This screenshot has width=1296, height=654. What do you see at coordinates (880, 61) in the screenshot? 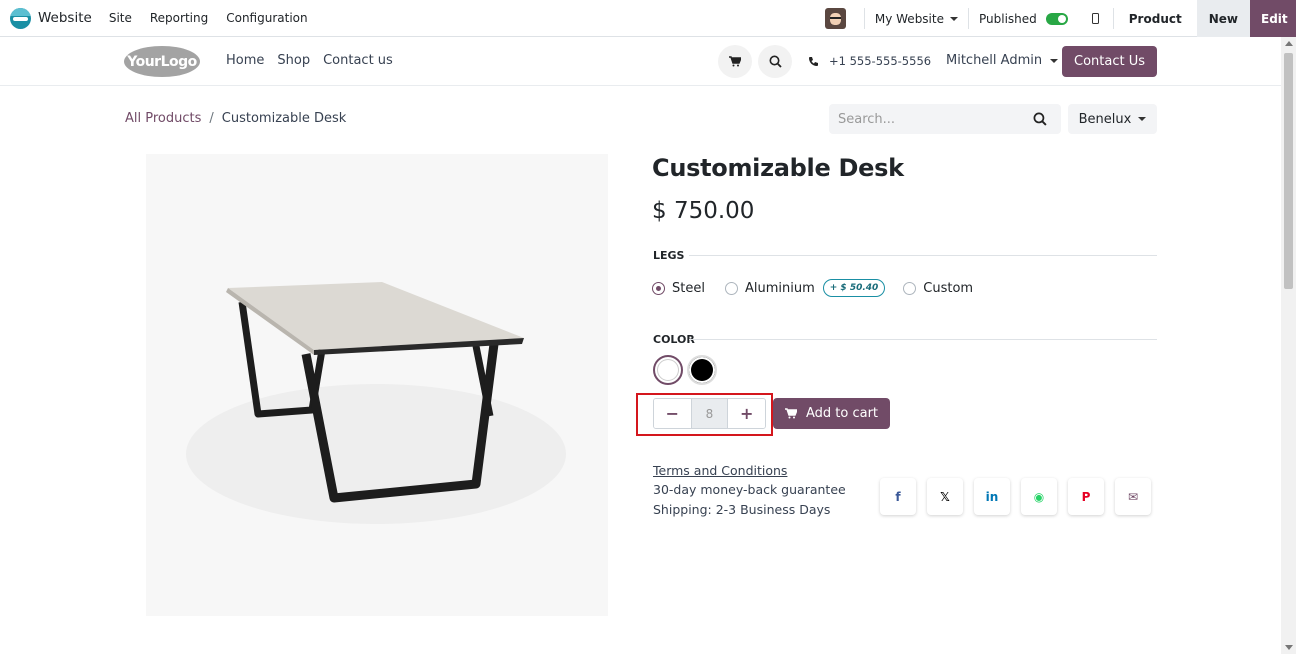
I see `phone-number: +1 555-555-5556` at bounding box center [880, 61].